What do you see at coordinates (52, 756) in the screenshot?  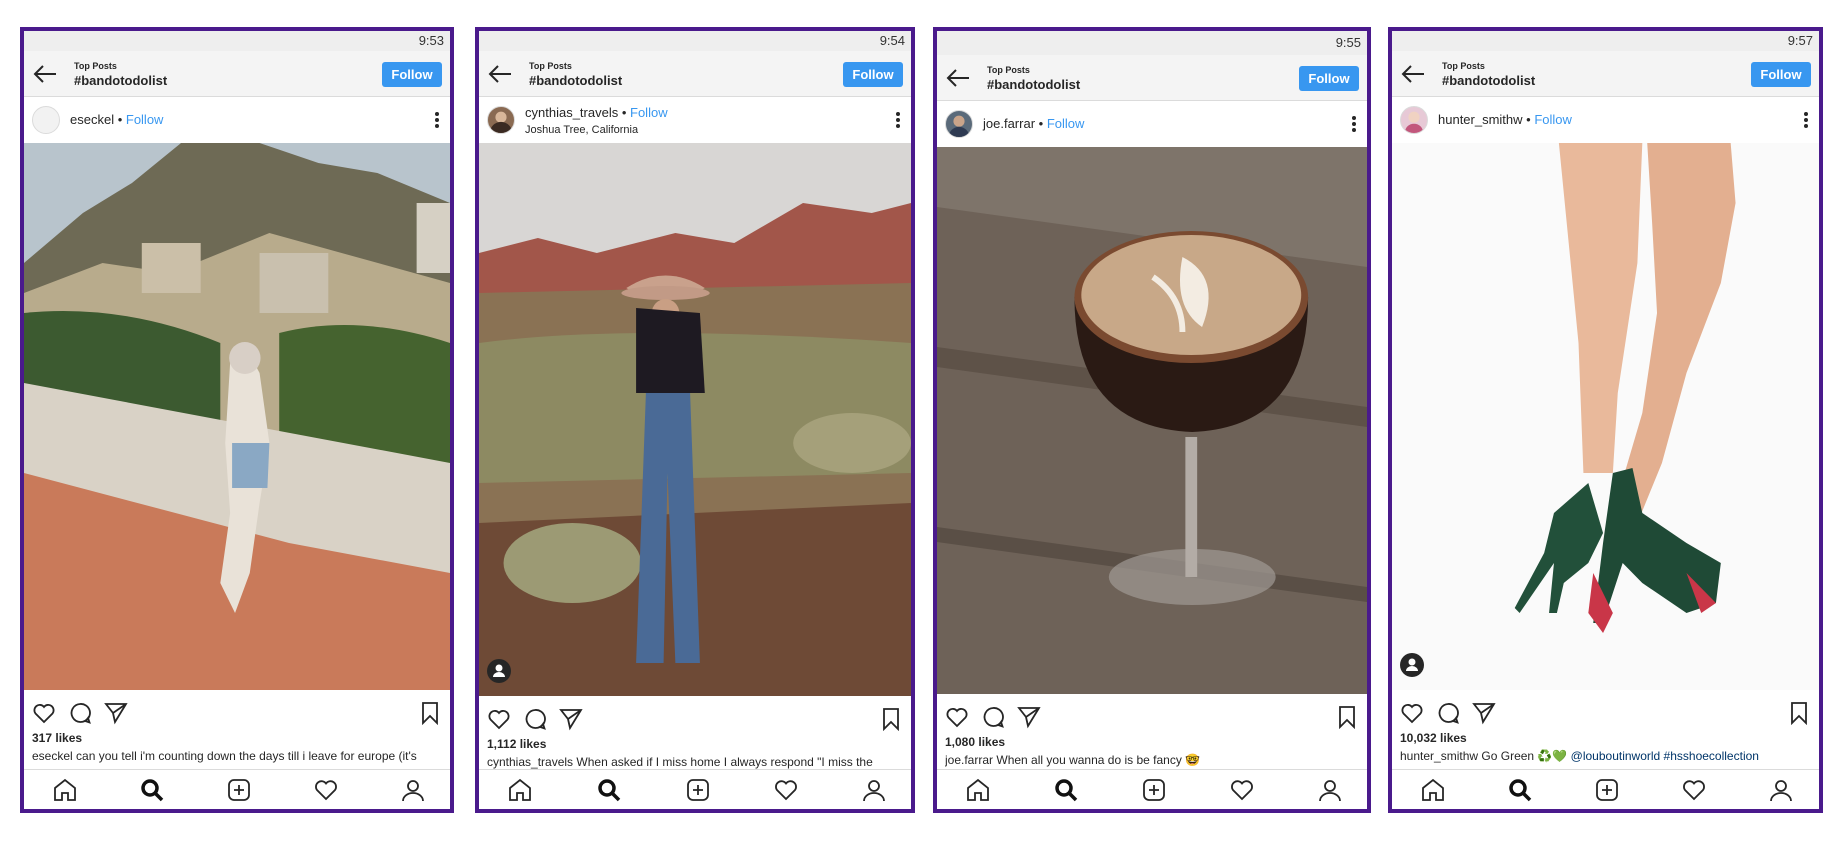 I see `caption-username: eseckel` at bounding box center [52, 756].